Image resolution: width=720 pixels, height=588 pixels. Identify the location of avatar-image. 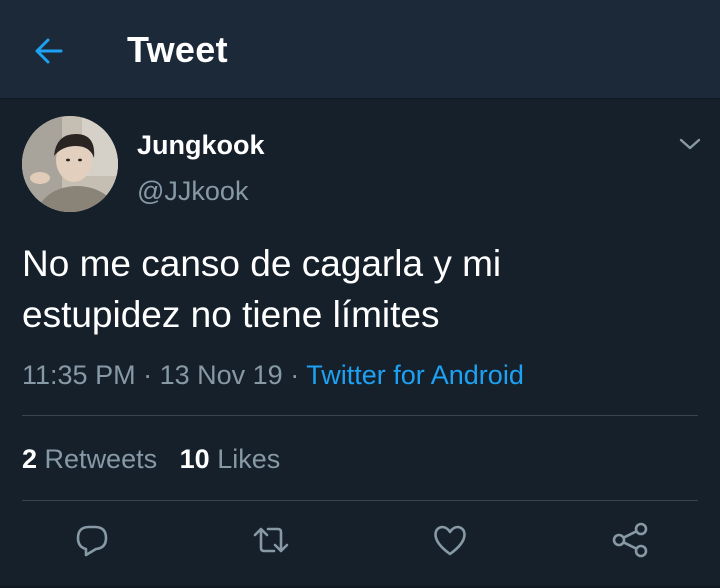
(70, 164).